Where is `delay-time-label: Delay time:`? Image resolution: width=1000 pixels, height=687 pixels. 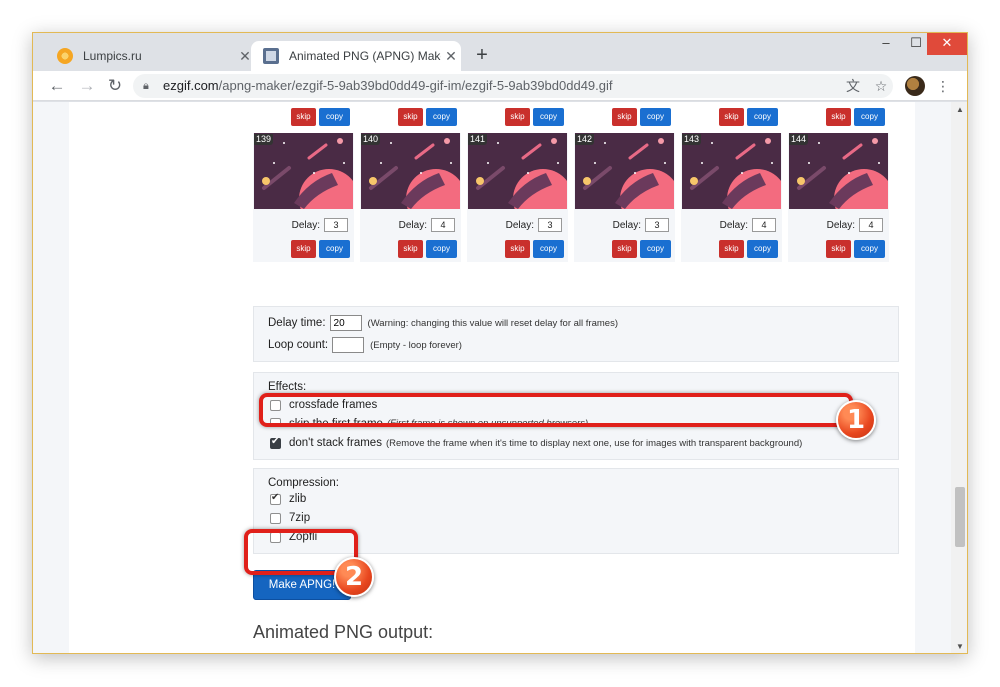 delay-time-label: Delay time: is located at coordinates (297, 323).